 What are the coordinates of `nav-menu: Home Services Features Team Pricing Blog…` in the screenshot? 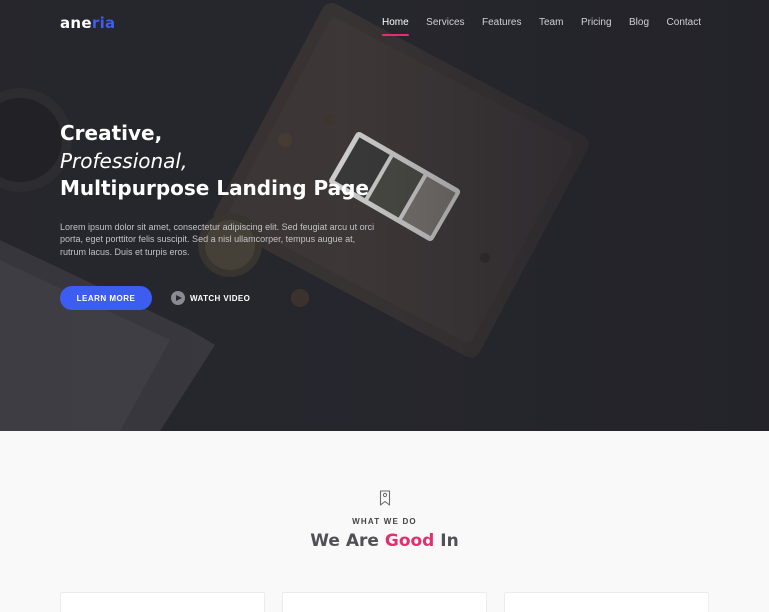 It's located at (532, 26).